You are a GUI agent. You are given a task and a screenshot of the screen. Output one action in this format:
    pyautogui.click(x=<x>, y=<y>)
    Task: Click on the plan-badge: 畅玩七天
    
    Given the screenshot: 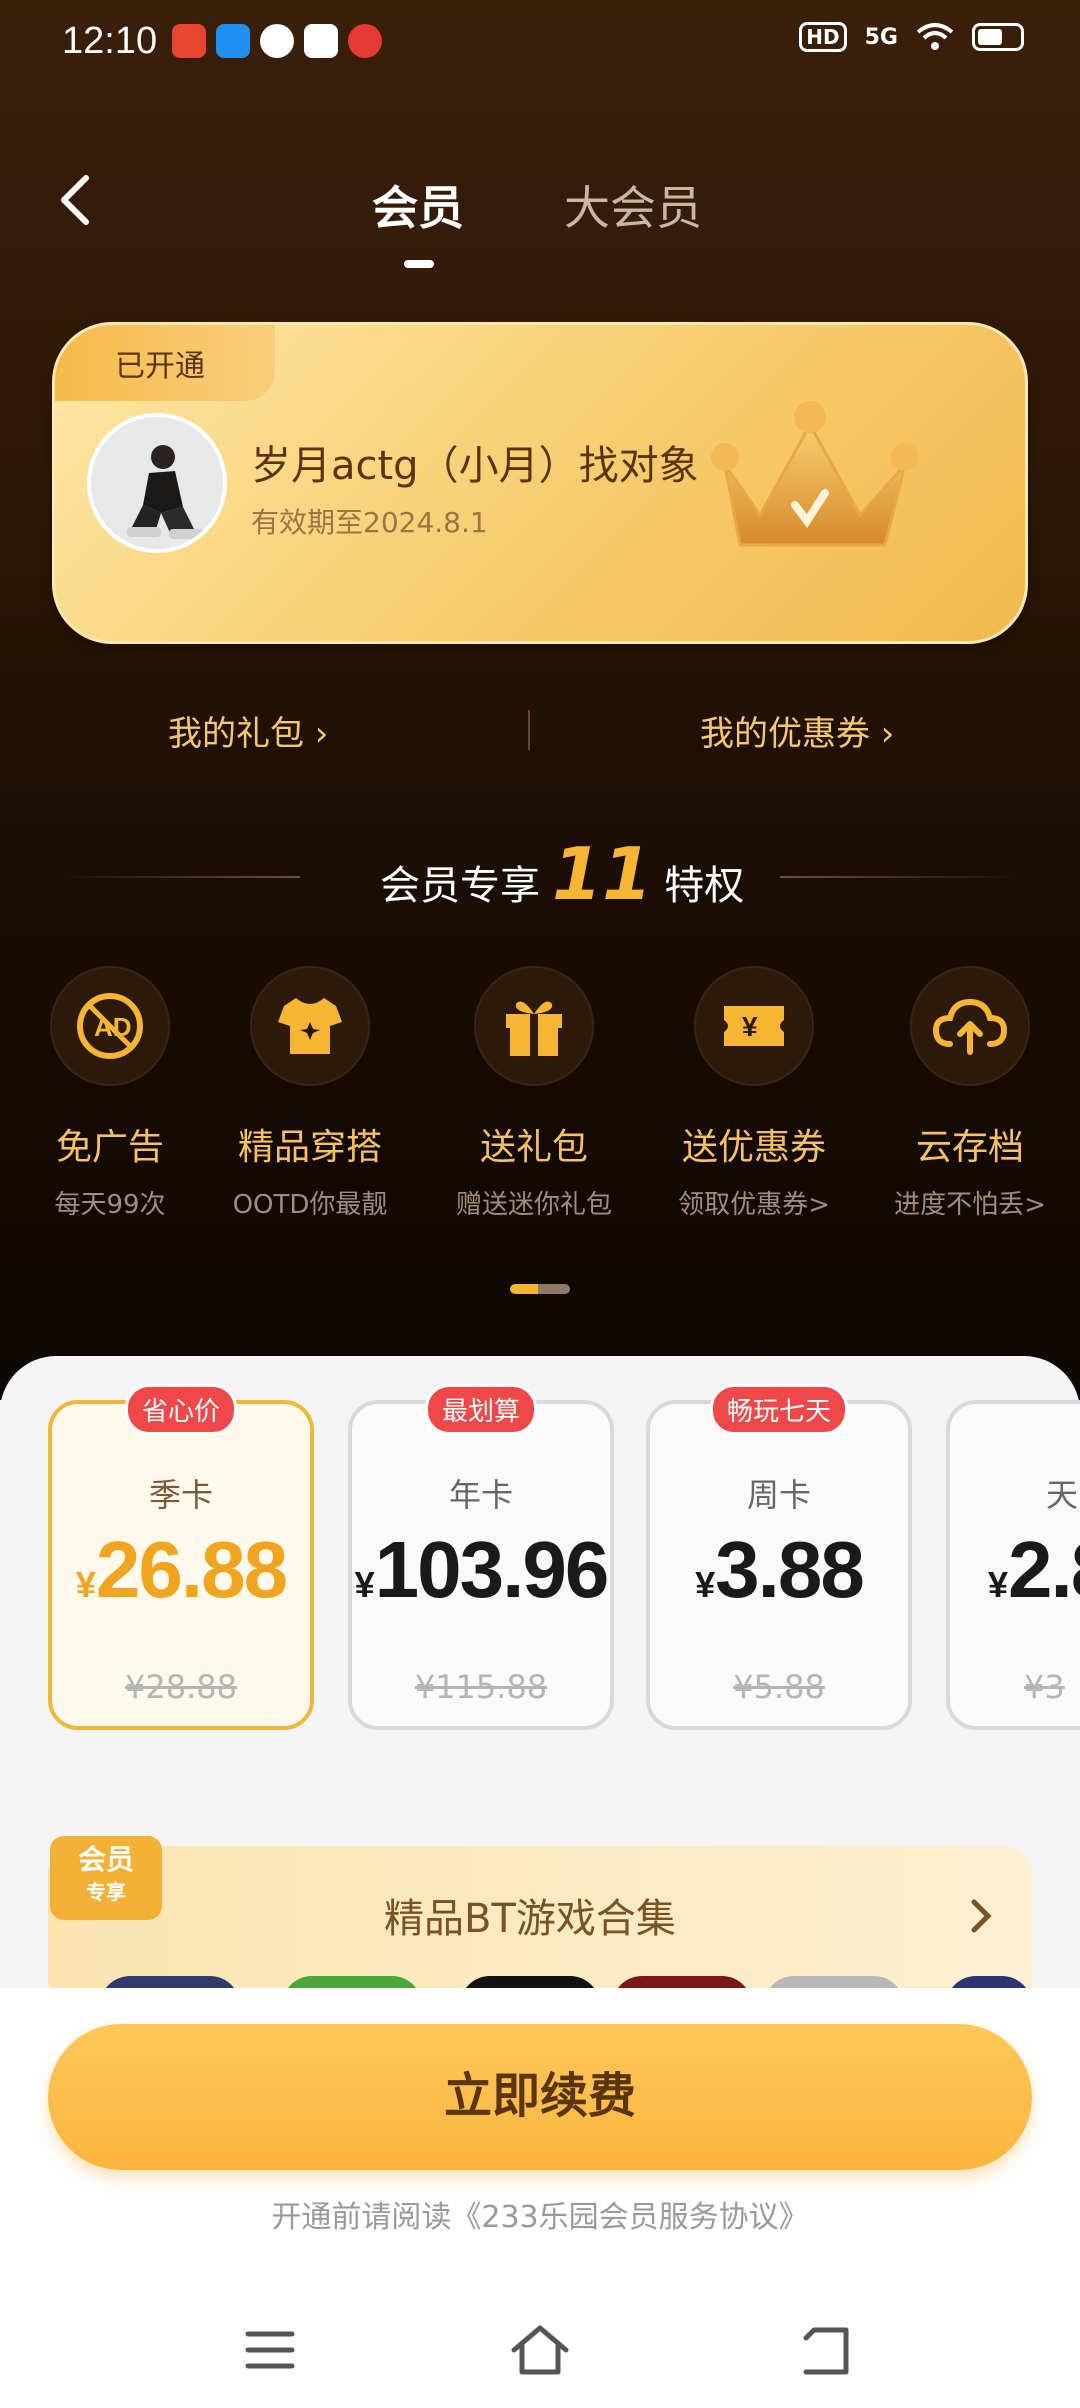 What is the action you would take?
    pyautogui.click(x=779, y=1409)
    